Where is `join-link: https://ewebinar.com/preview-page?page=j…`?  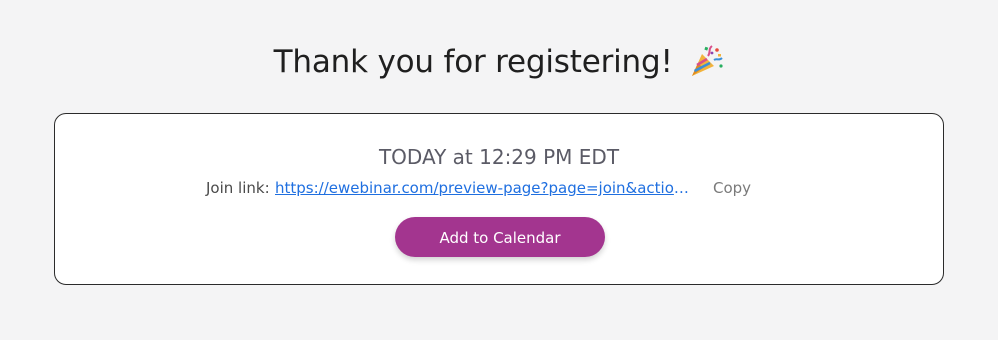
join-link: https://ewebinar.com/preview-page?page=j… is located at coordinates (483, 188).